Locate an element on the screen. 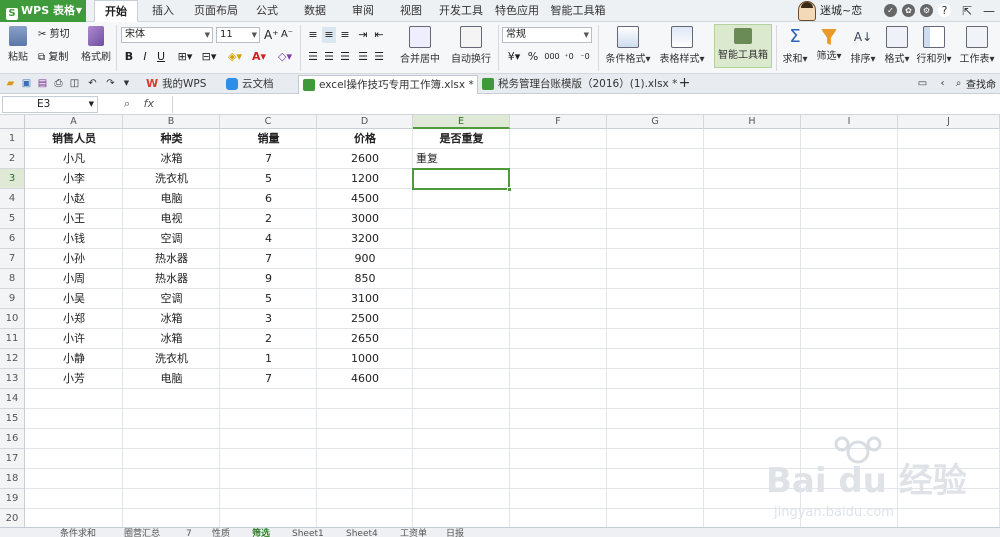  table-header-cell: 是否重复 is located at coordinates (461, 139).